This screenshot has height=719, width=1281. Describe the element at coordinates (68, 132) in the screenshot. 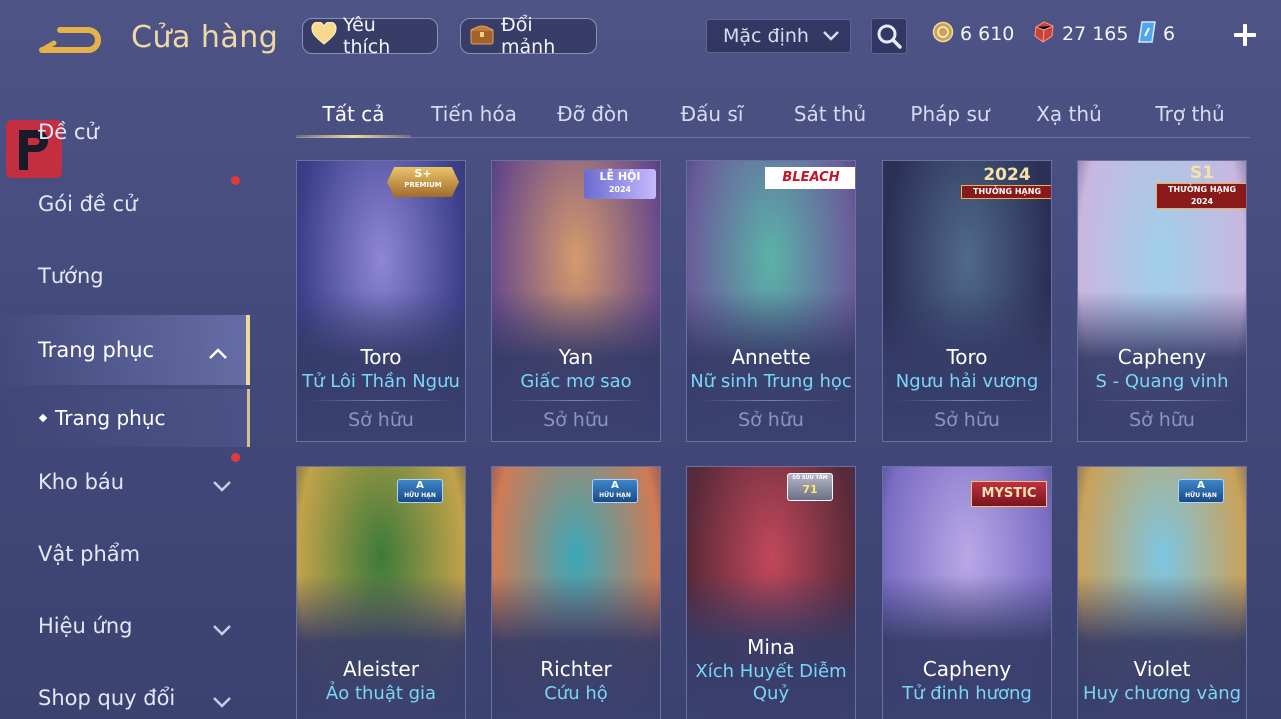

I see `sidebar-item-label: Đề cử` at that location.